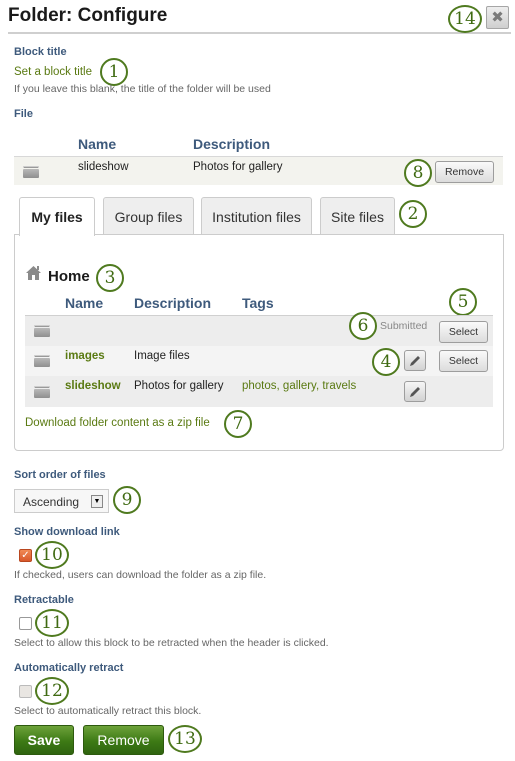  Describe the element at coordinates (179, 386) in the screenshot. I see `folder-description: Photos for gallery` at that location.